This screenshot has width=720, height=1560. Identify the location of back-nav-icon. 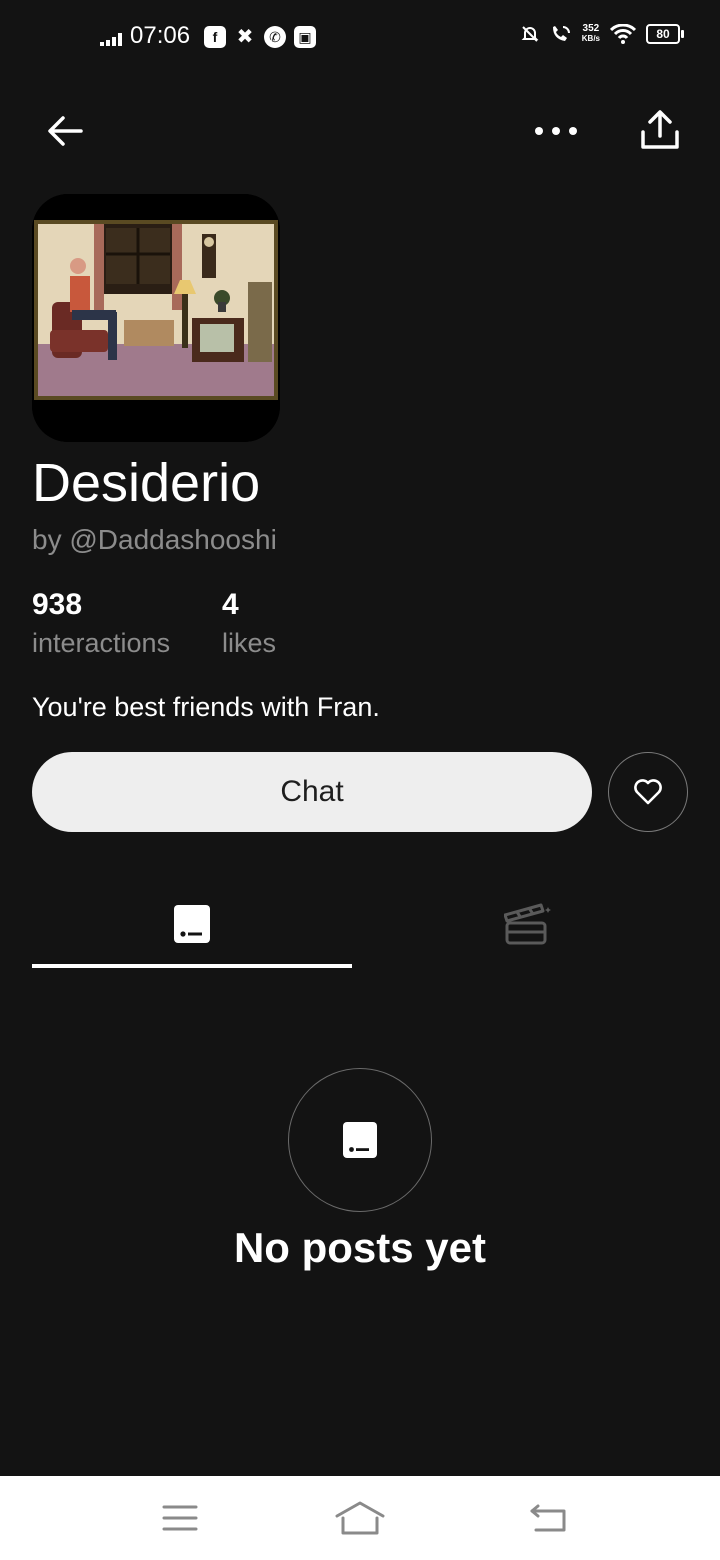
(548, 1518).